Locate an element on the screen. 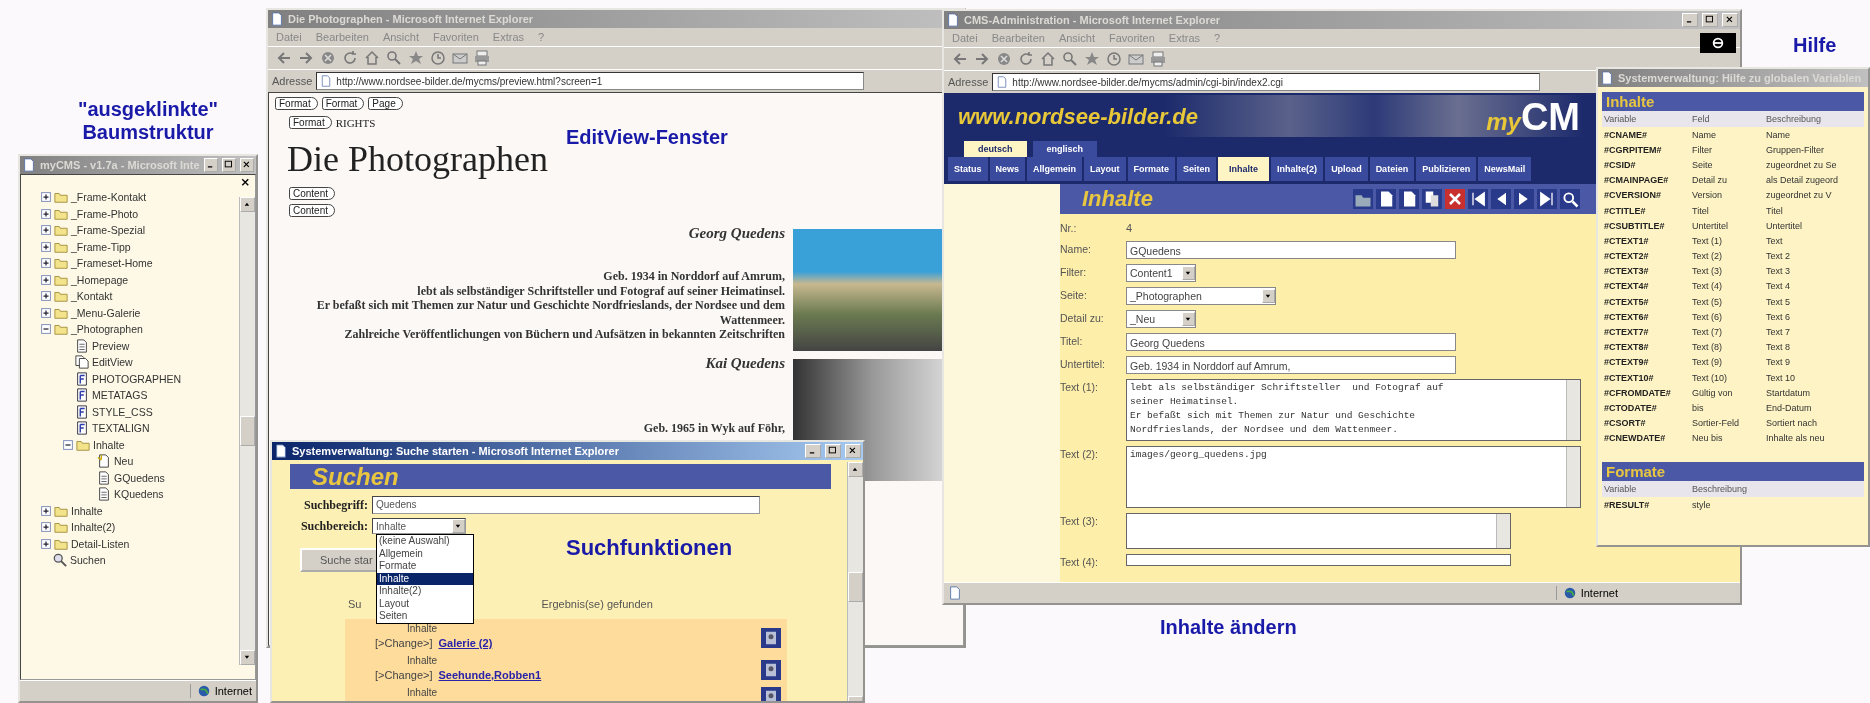 Image resolution: width=1870 pixels, height=703 pixels. minimize-button is located at coordinates (210, 165).